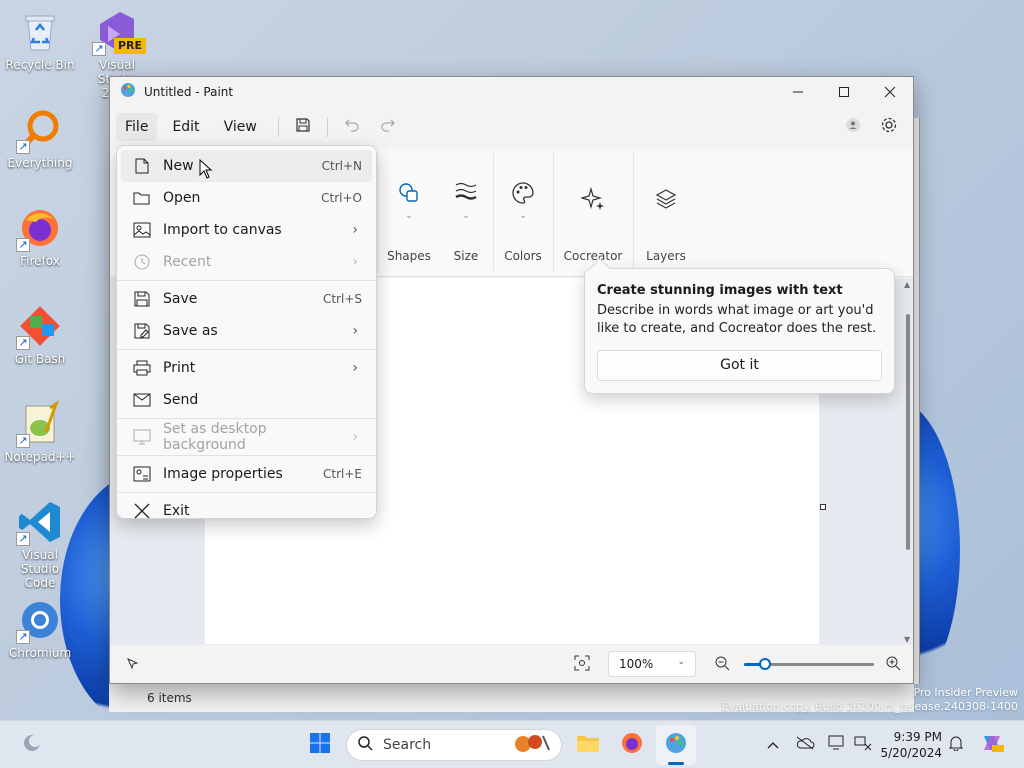 This screenshot has height=768, width=1024. I want to click on zoom-out-button, so click(722, 665).